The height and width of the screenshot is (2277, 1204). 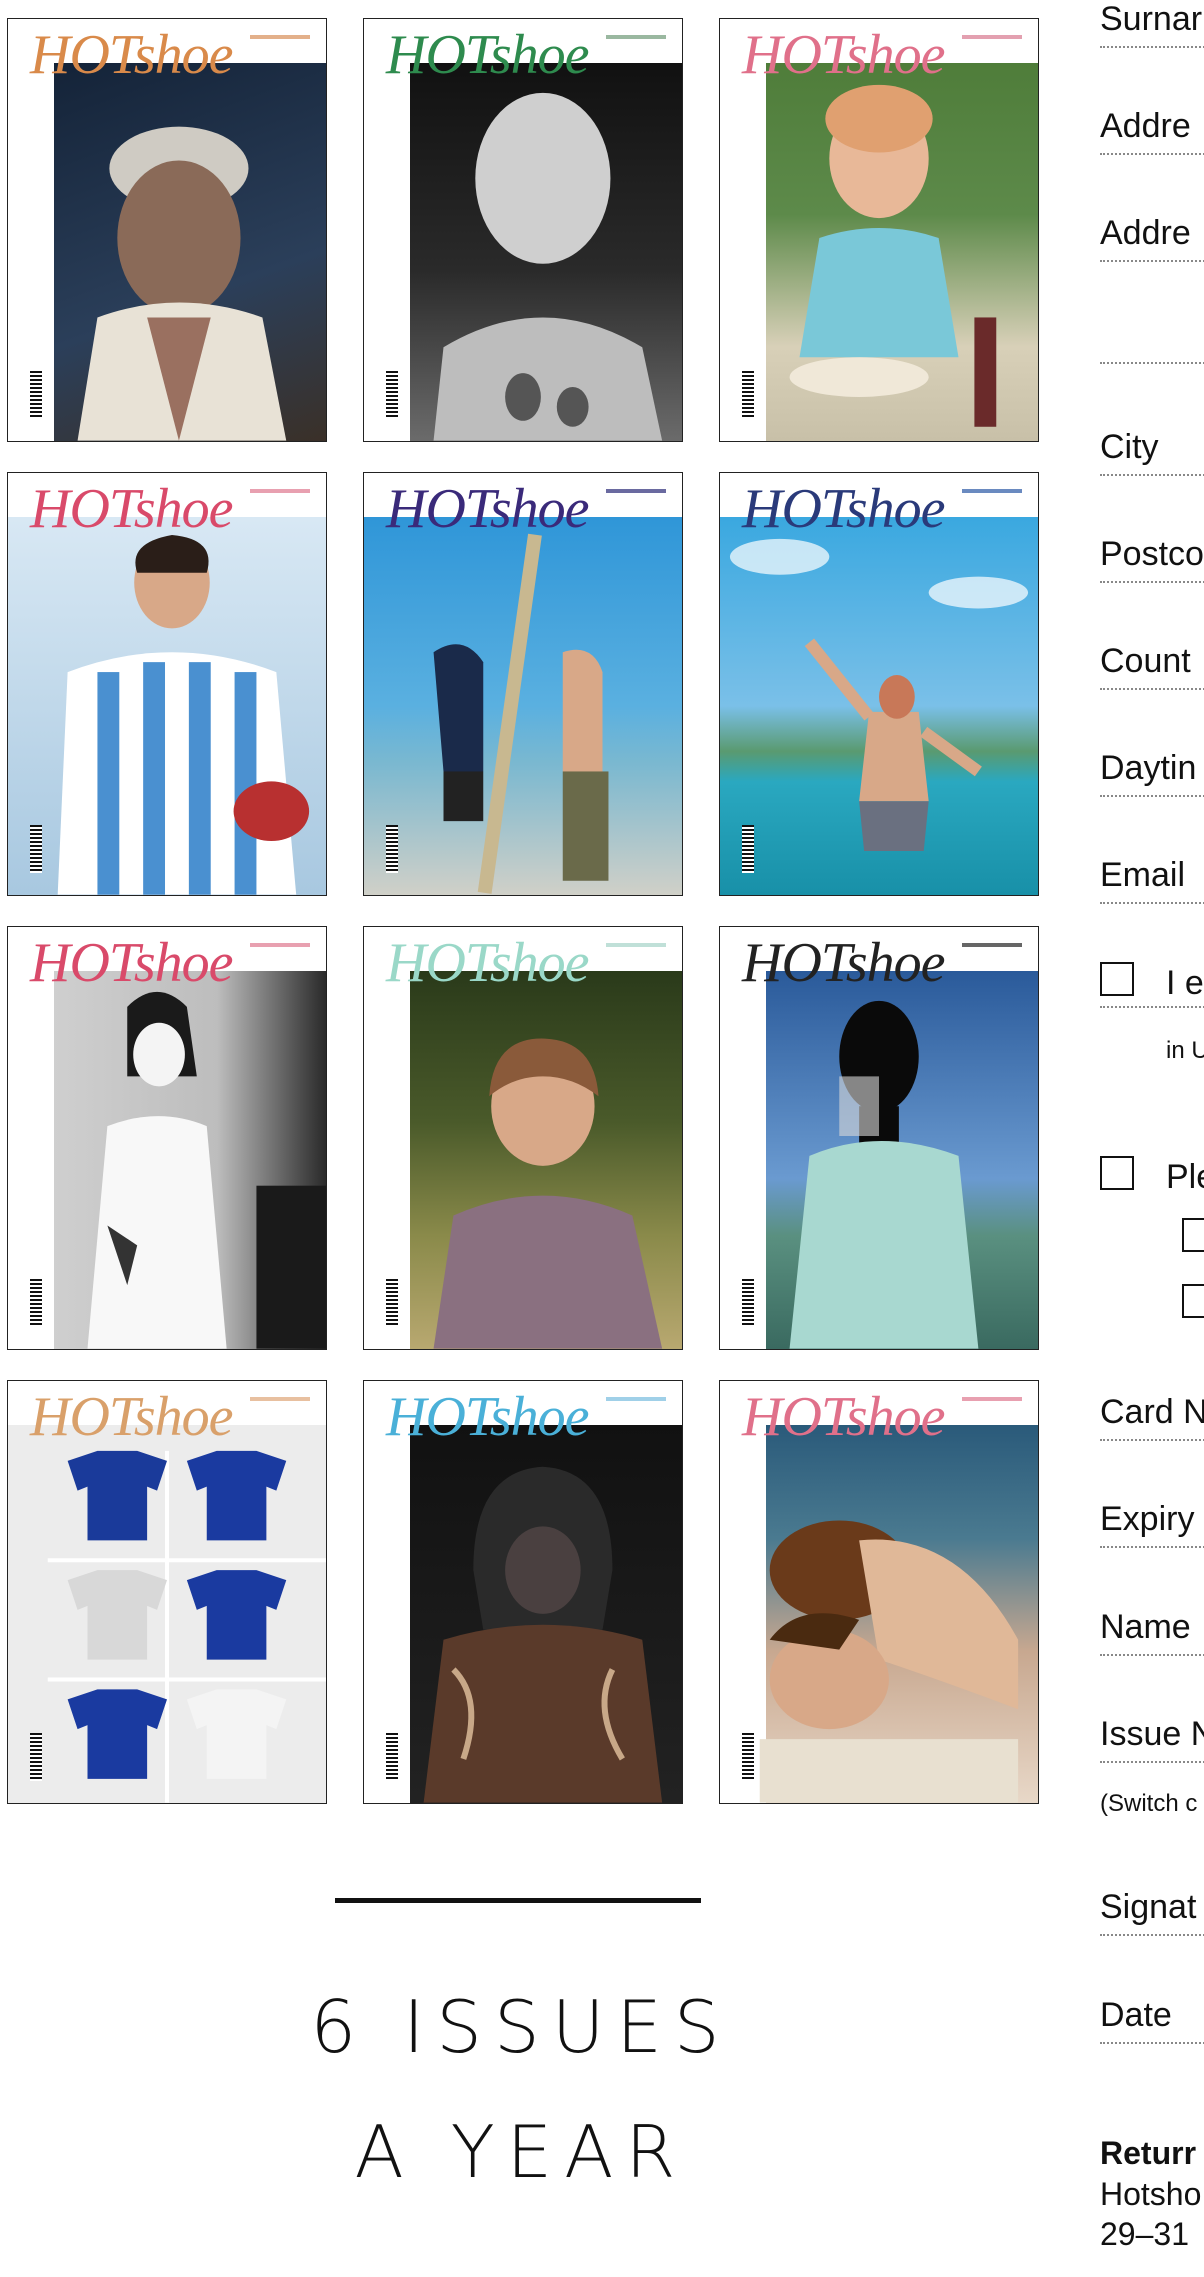 What do you see at coordinates (1148, 1907) in the screenshot?
I see `signature-label: Signat` at bounding box center [1148, 1907].